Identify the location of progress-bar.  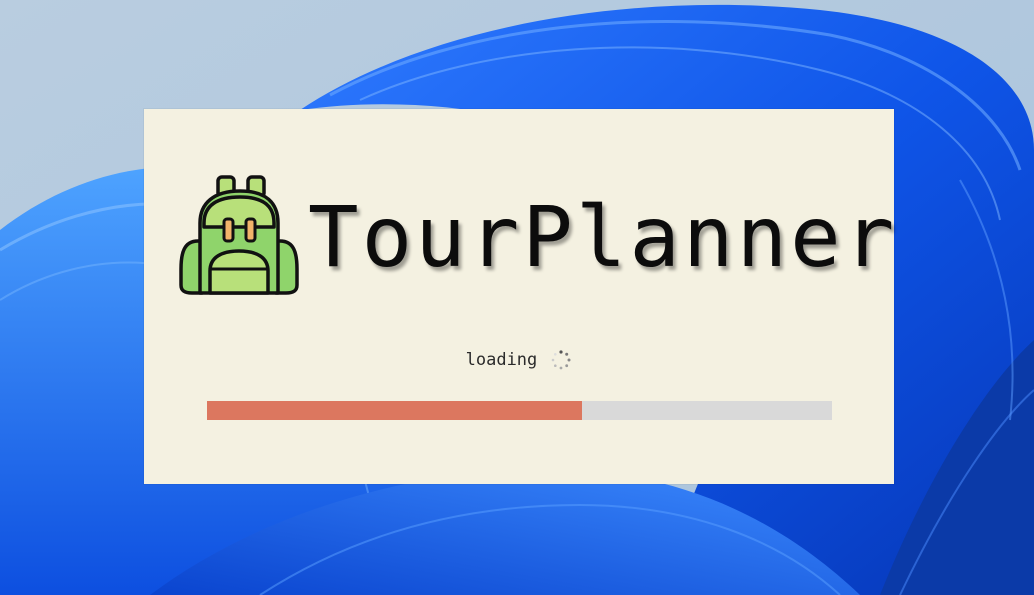
(519, 410).